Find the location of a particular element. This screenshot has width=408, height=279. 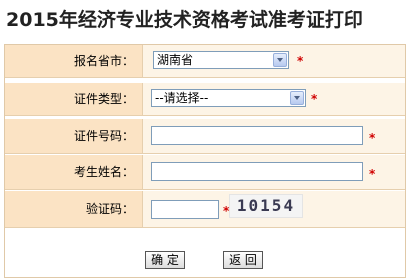

id-type-label: 证件类型： is located at coordinates (74, 99).